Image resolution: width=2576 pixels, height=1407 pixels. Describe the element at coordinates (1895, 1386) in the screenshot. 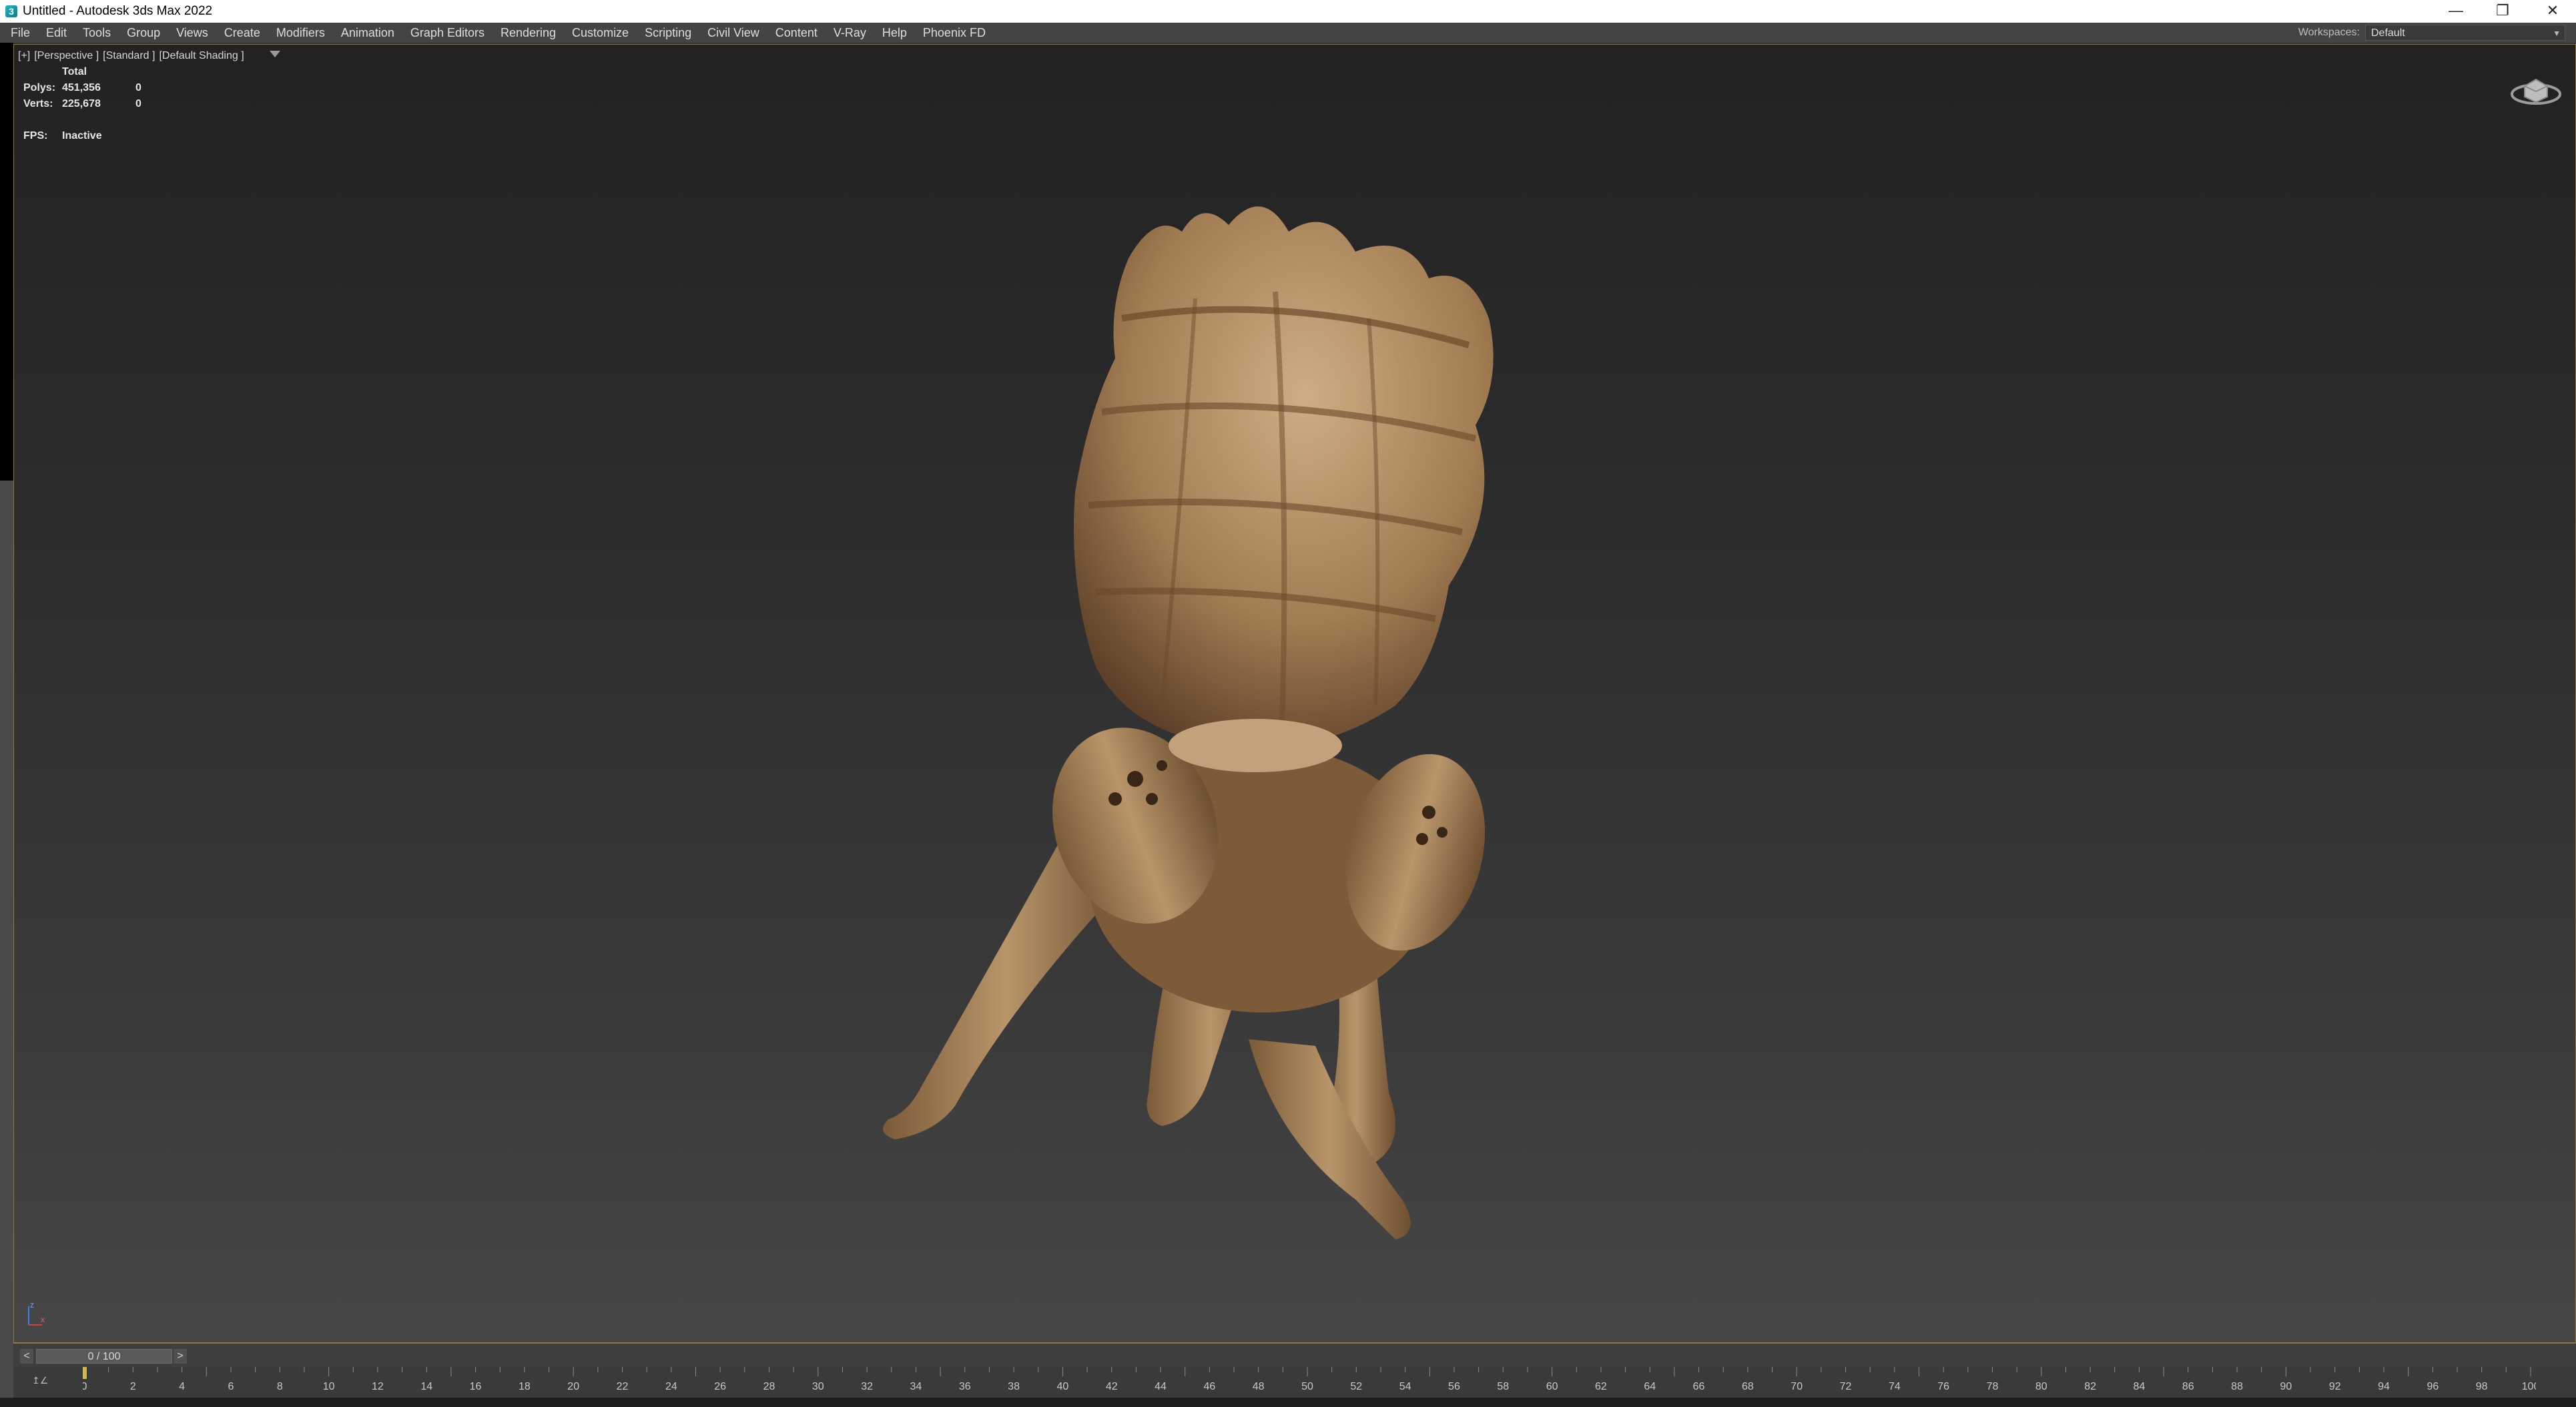

I see `frame-tick-label: 74` at that location.